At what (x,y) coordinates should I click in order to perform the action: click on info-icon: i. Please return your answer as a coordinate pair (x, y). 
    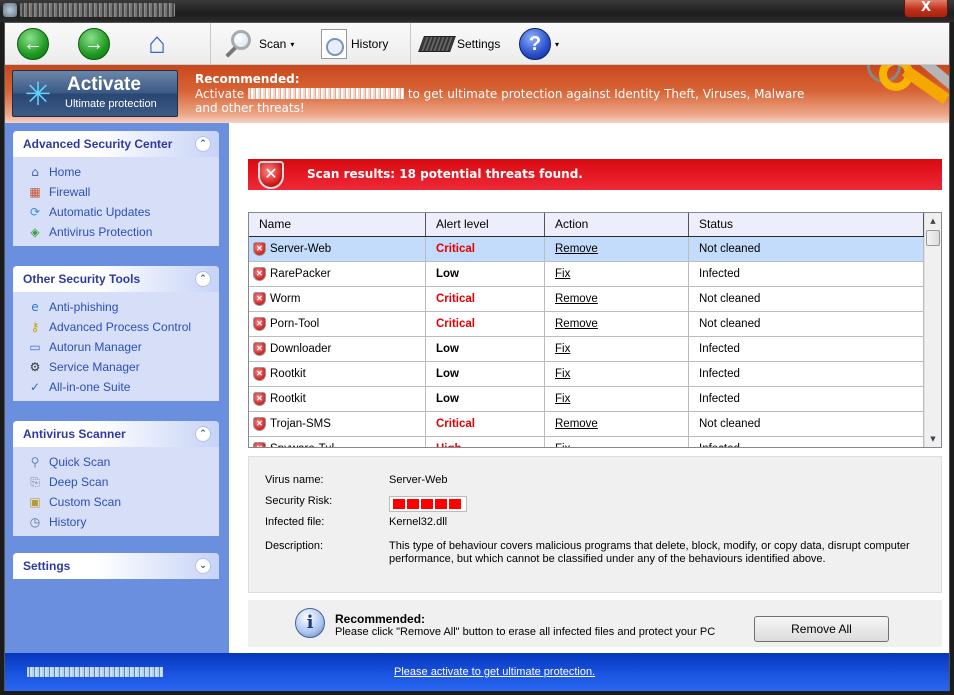
    Looking at the image, I should click on (310, 623).